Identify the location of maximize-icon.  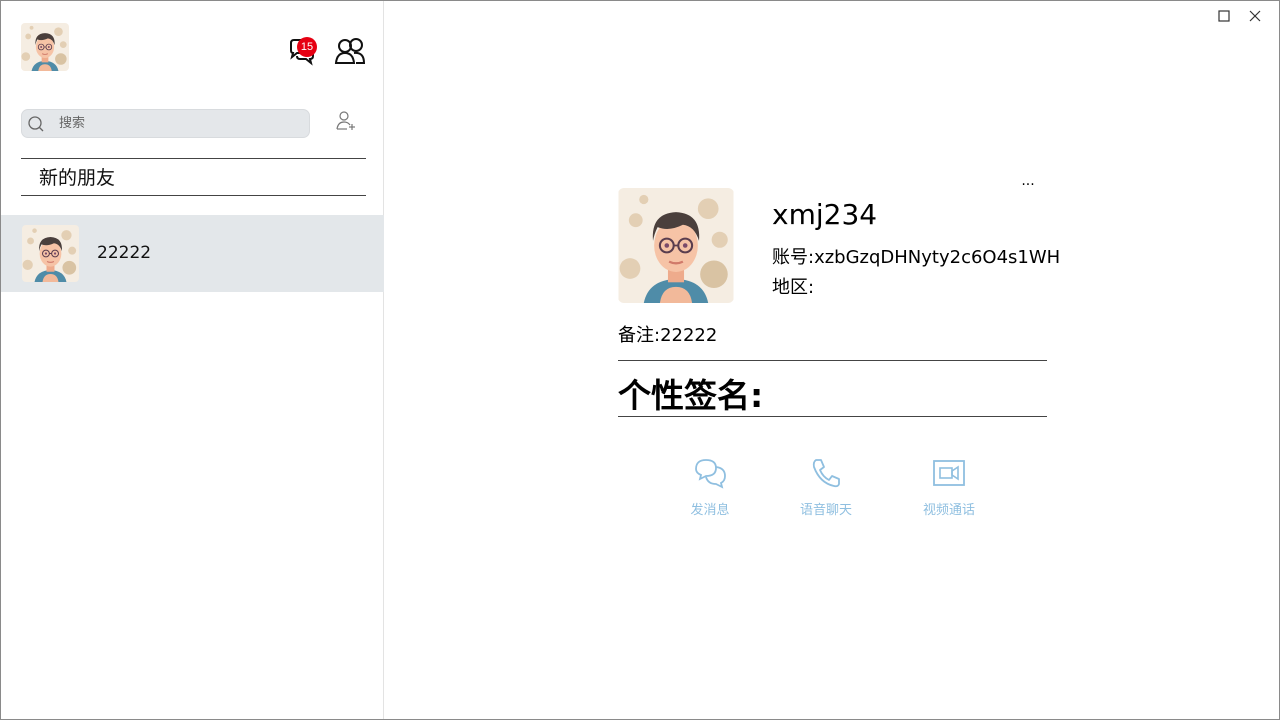
(1224, 16).